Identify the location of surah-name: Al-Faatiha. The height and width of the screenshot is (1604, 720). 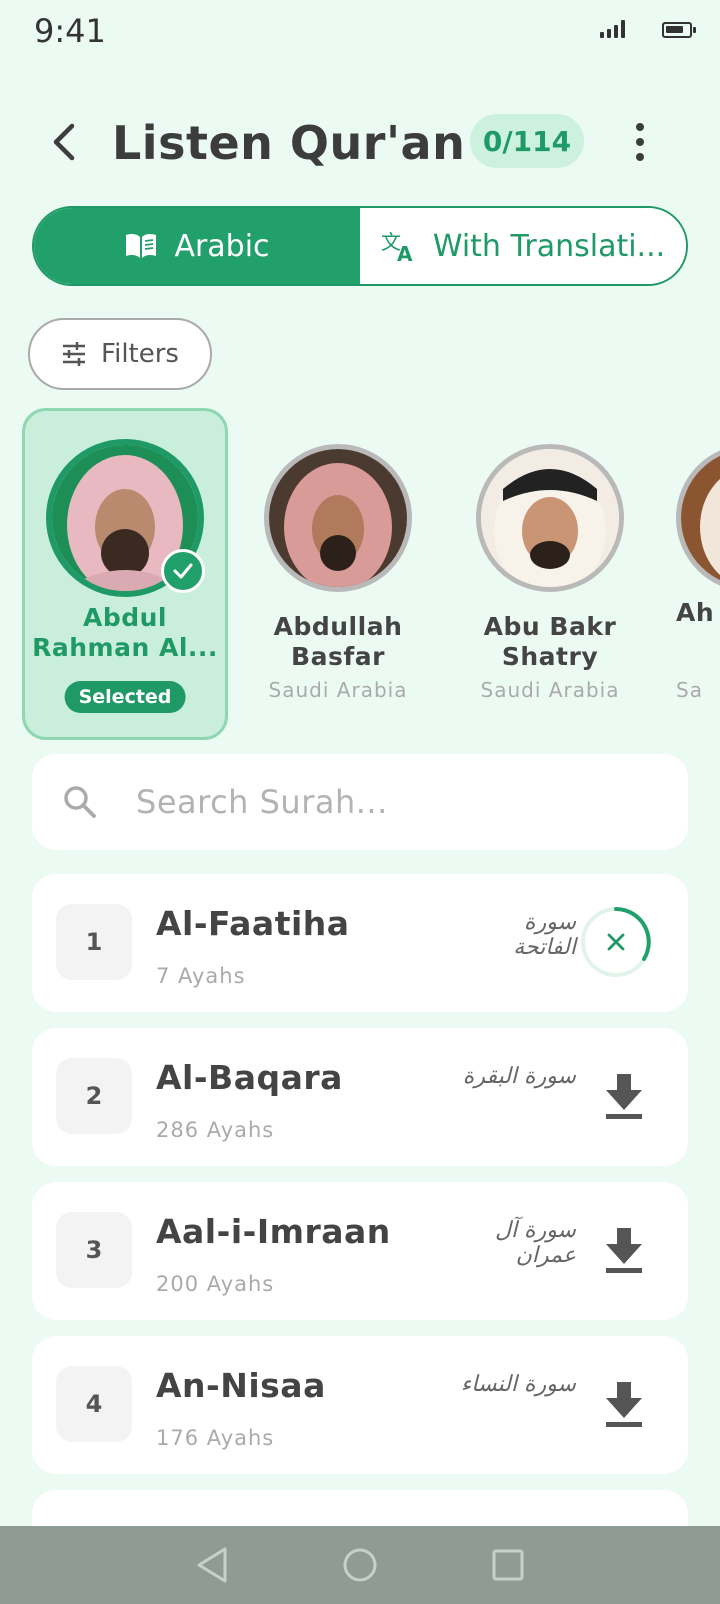
(253, 923).